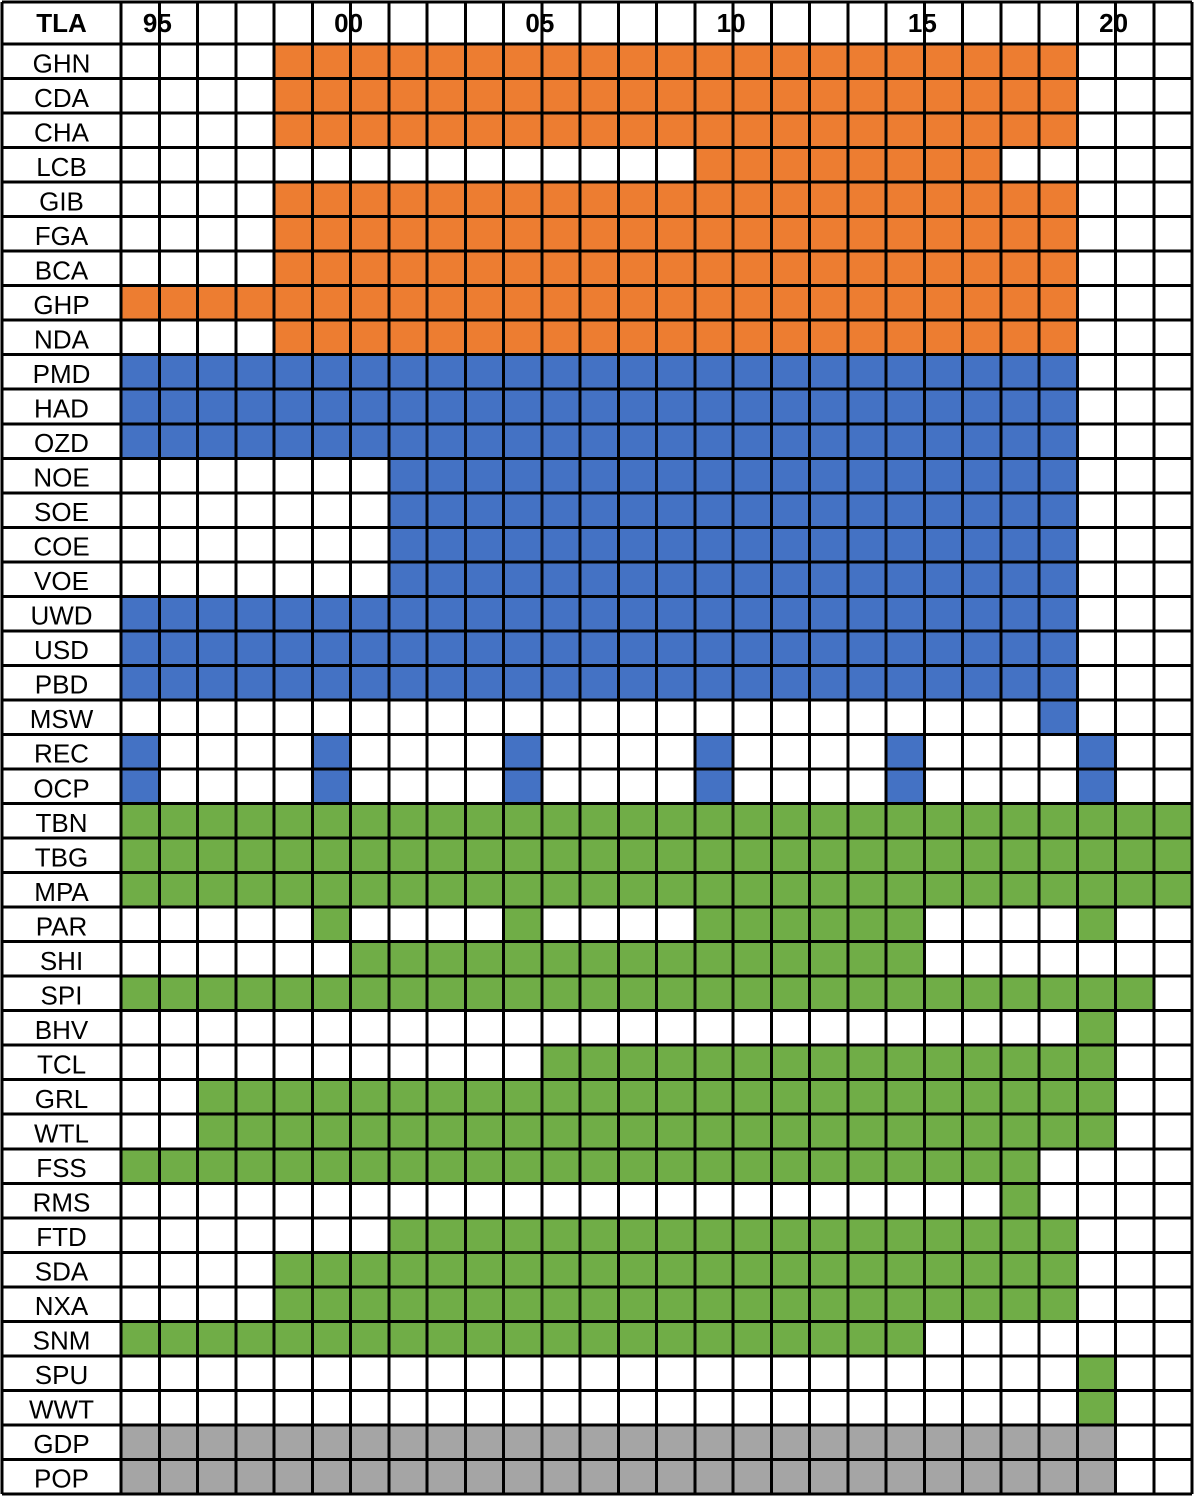  What do you see at coordinates (1113, 23) in the screenshot?
I see `column-label-20: 20` at bounding box center [1113, 23].